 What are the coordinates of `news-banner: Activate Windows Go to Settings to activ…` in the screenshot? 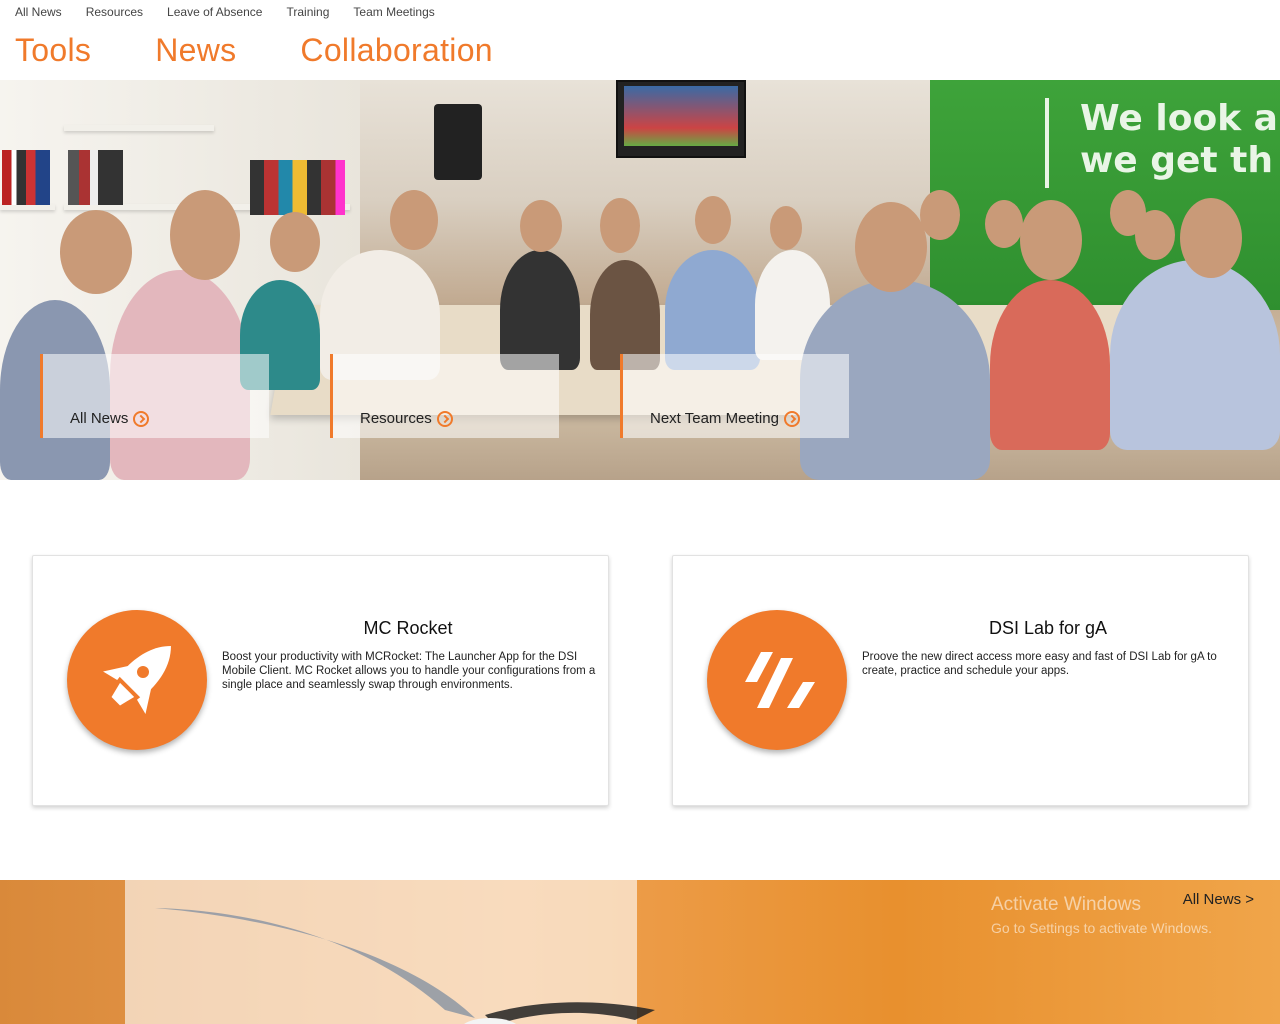 It's located at (640, 952).